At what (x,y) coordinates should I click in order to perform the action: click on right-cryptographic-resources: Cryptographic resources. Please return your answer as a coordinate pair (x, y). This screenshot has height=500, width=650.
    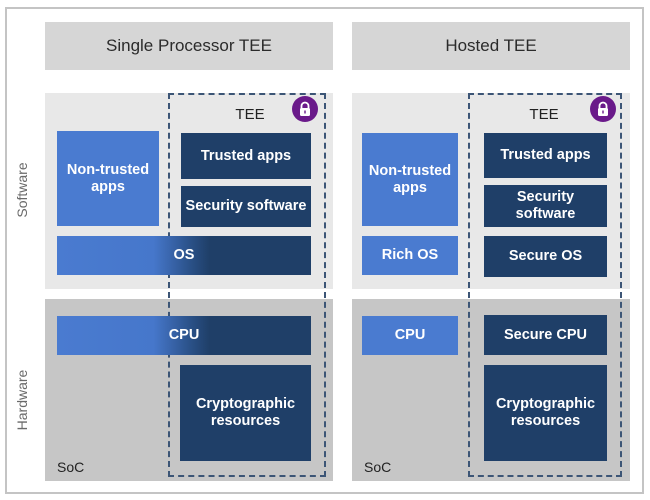
    Looking at the image, I should click on (545, 413).